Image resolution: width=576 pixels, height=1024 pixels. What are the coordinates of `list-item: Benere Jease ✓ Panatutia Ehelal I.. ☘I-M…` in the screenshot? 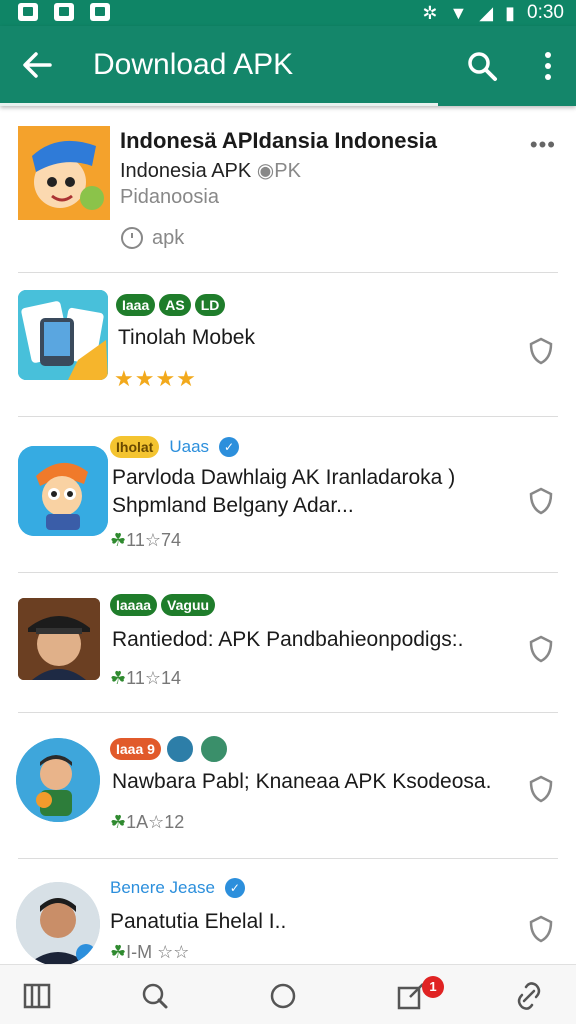 It's located at (288, 911).